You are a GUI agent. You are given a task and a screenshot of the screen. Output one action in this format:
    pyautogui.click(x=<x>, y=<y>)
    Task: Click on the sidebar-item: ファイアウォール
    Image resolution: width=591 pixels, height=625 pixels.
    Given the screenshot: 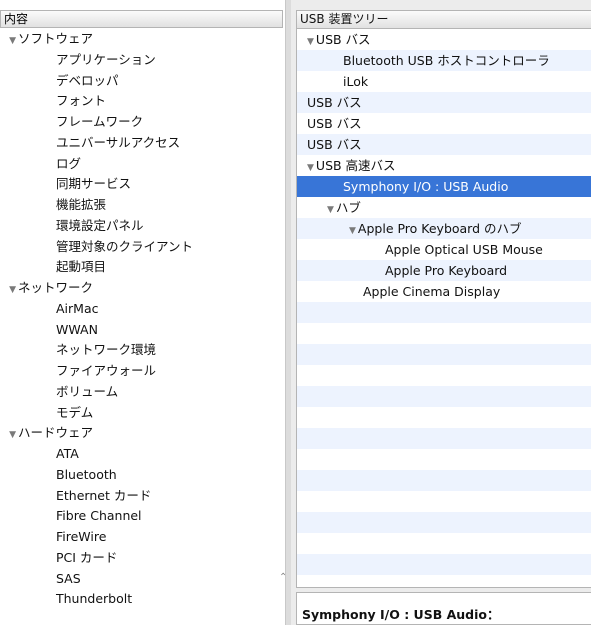 What is the action you would take?
    pyautogui.click(x=142, y=371)
    